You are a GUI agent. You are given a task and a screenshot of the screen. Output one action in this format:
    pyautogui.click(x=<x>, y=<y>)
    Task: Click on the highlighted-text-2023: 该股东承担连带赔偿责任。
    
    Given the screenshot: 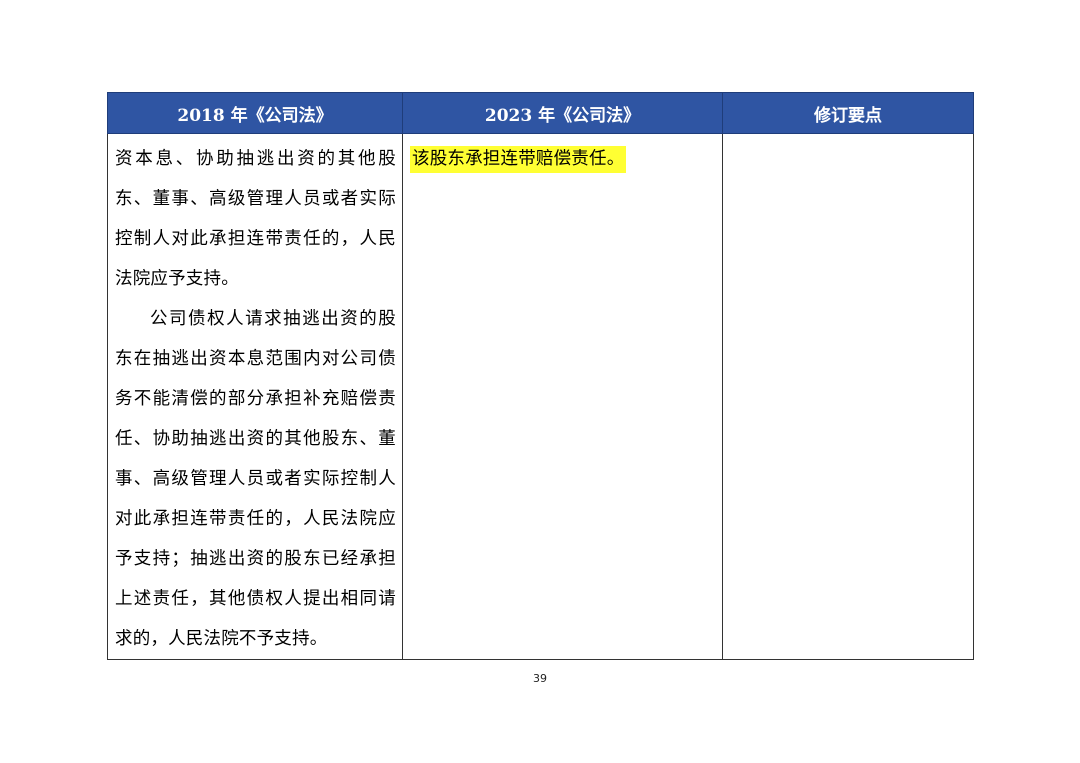 What is the action you would take?
    pyautogui.click(x=518, y=159)
    